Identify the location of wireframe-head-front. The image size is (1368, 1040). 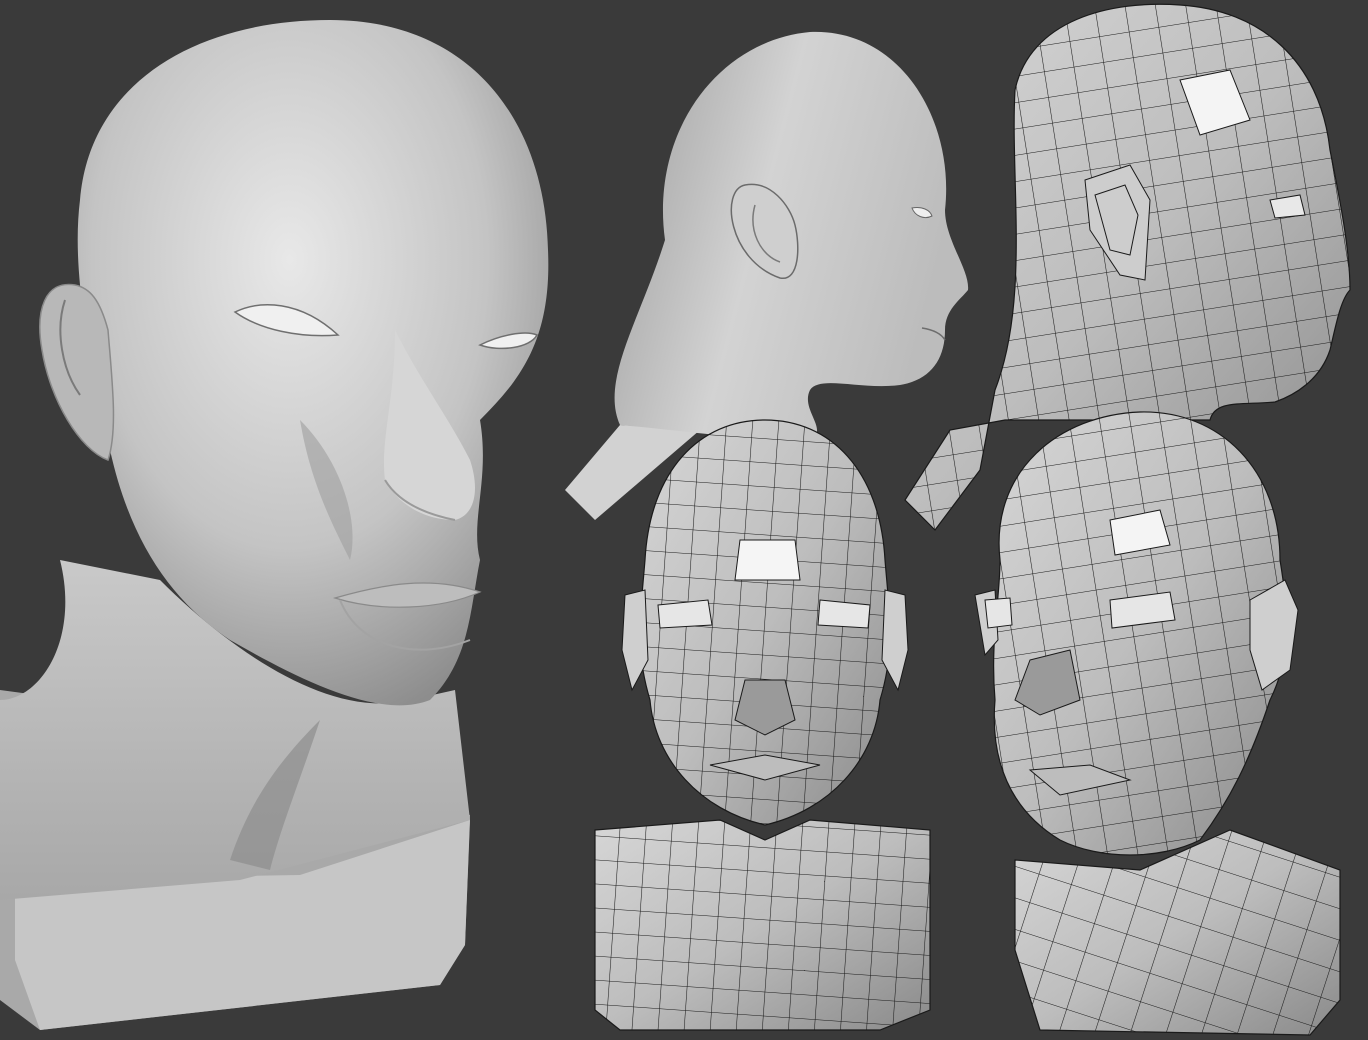
(762, 725).